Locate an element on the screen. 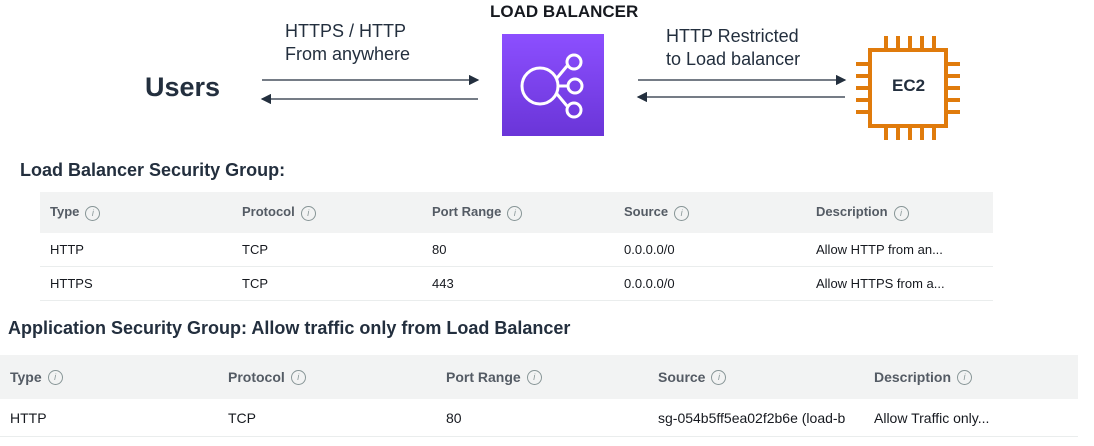  elb-glyph-icon is located at coordinates (552, 86).